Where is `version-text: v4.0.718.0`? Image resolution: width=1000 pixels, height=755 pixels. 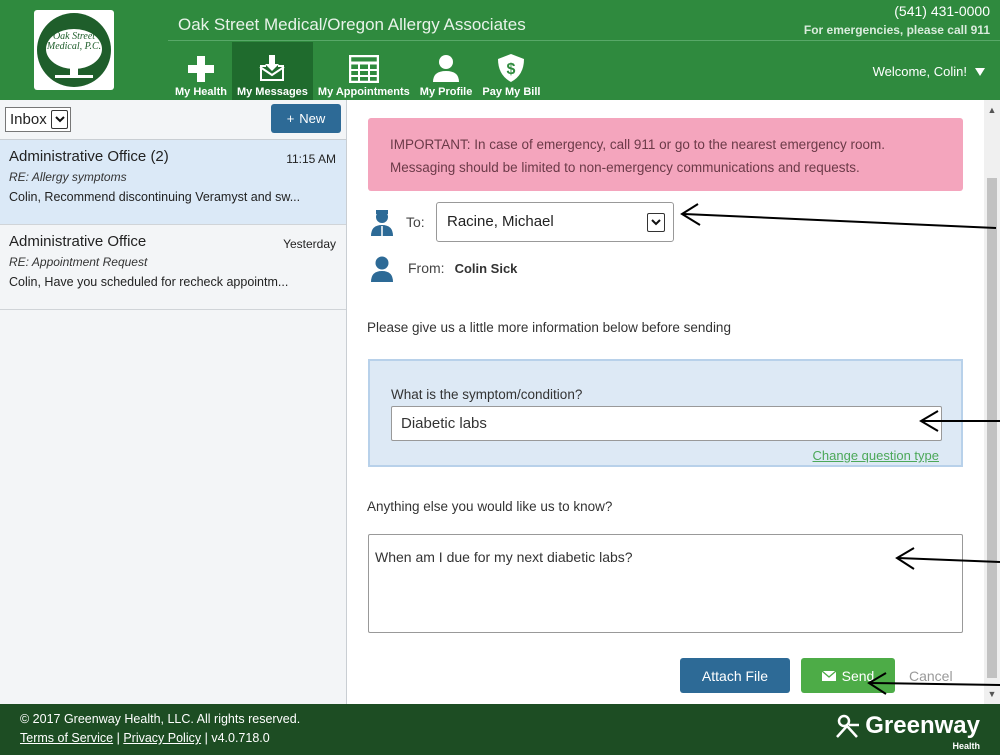 version-text: v4.0.718.0 is located at coordinates (240, 738).